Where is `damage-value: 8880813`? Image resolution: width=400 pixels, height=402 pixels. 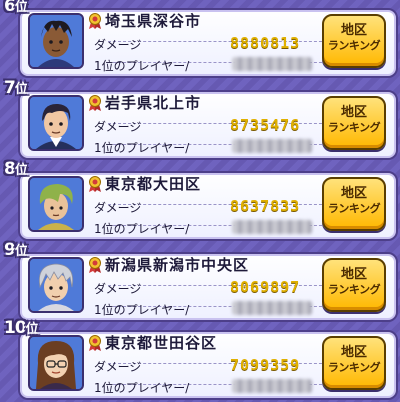
damage-value: 8880813 is located at coordinates (265, 43).